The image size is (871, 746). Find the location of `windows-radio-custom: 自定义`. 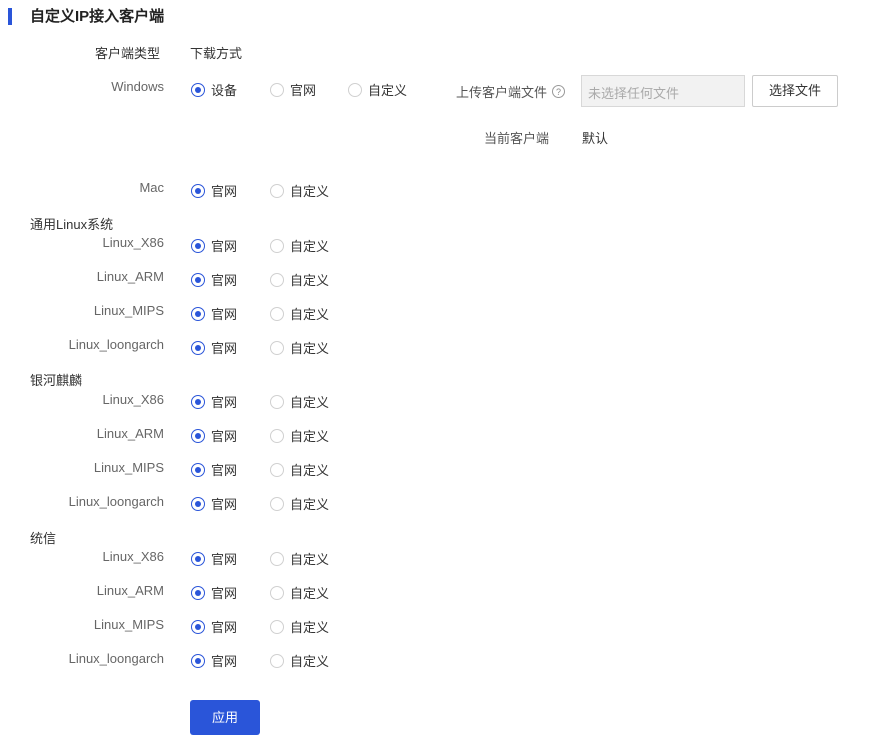

windows-radio-custom: 自定义 is located at coordinates (377, 89).